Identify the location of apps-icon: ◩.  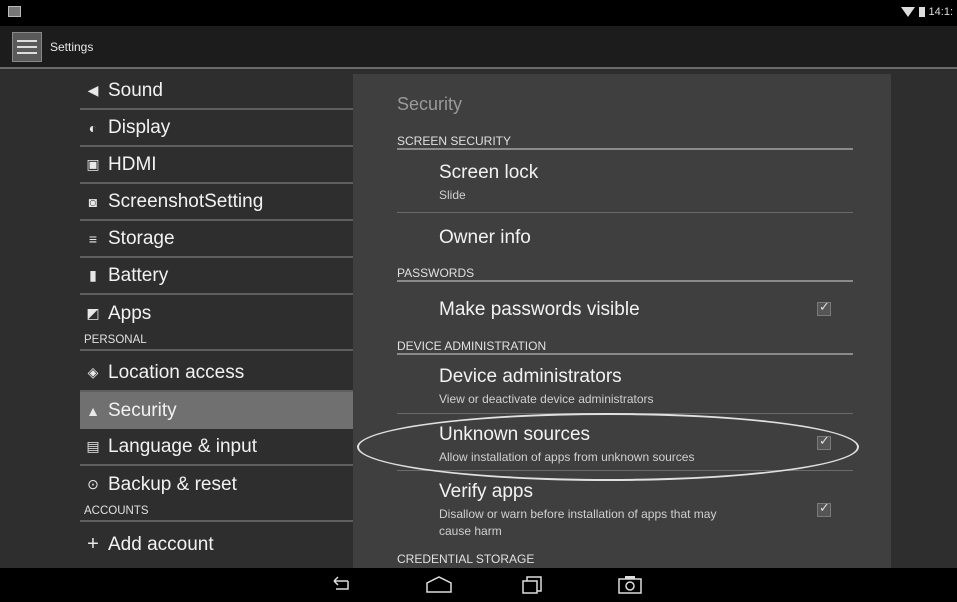
(93, 313).